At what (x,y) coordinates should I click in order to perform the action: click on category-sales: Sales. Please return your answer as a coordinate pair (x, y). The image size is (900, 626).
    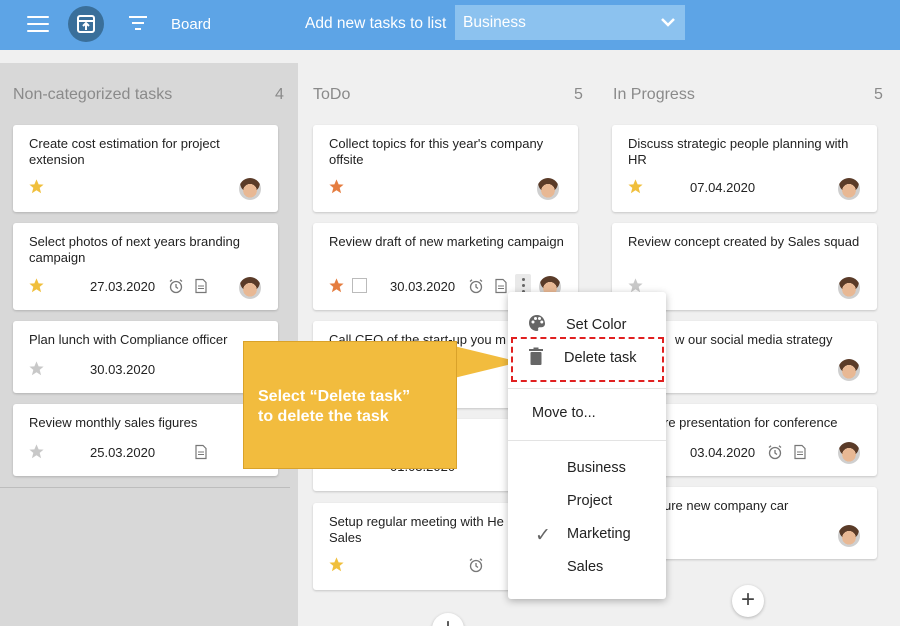
    Looking at the image, I should click on (585, 567).